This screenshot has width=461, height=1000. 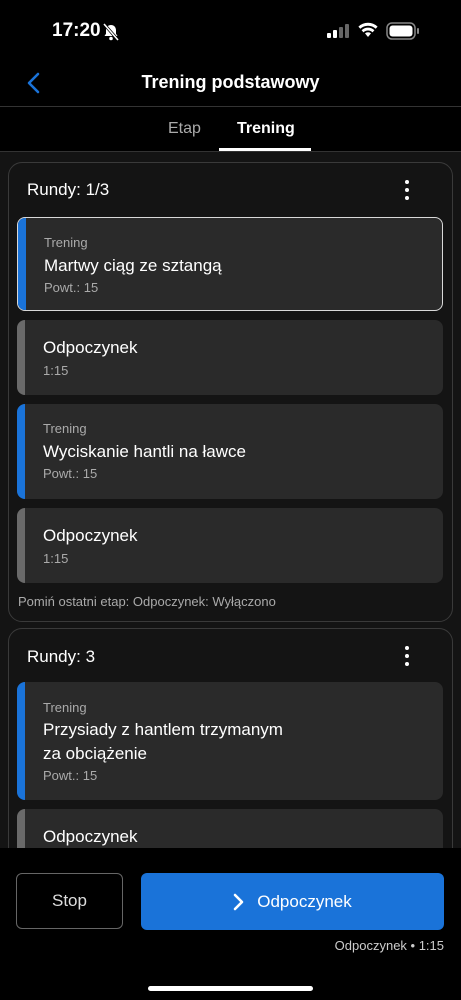 What do you see at coordinates (133, 265) in the screenshot?
I see `step-name: Martwy ciąg ze sztangą` at bounding box center [133, 265].